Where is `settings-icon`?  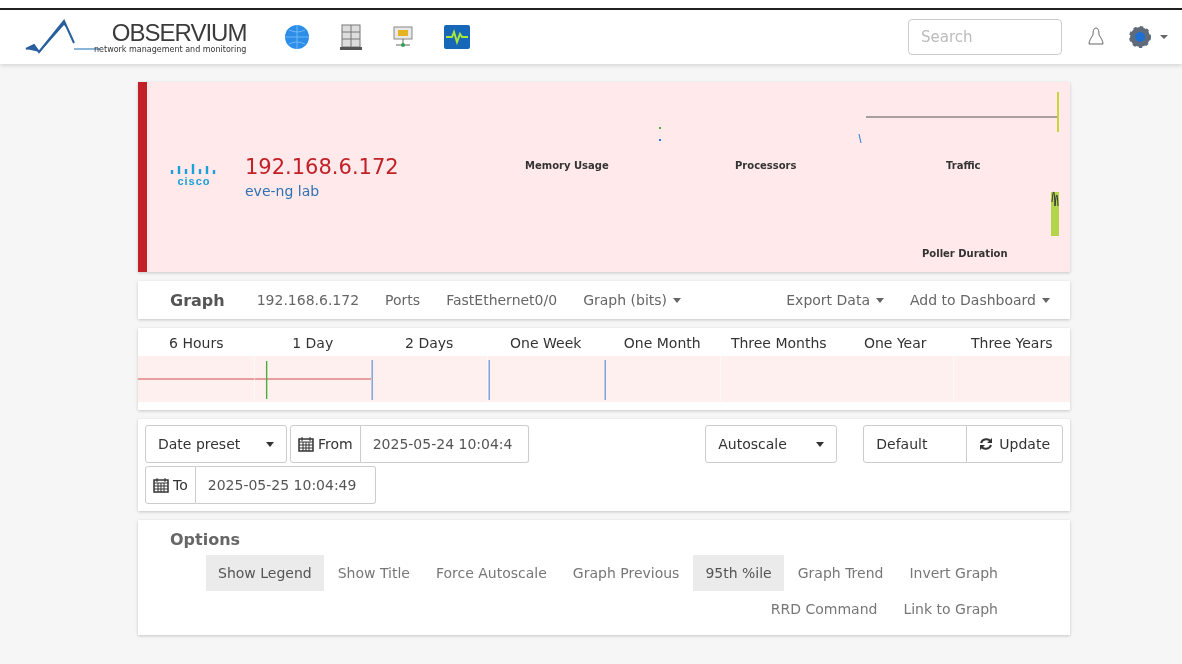 settings-icon is located at coordinates (1148, 37).